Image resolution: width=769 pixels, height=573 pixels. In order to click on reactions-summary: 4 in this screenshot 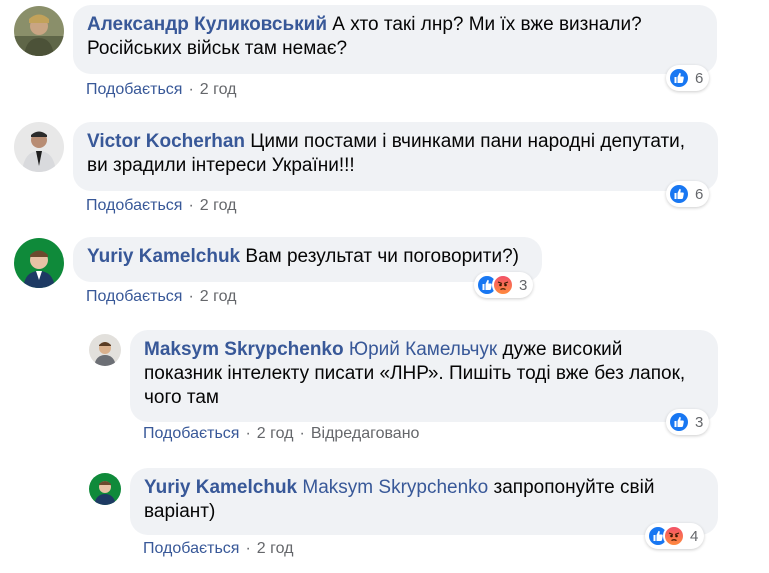, I will do `click(675, 536)`.